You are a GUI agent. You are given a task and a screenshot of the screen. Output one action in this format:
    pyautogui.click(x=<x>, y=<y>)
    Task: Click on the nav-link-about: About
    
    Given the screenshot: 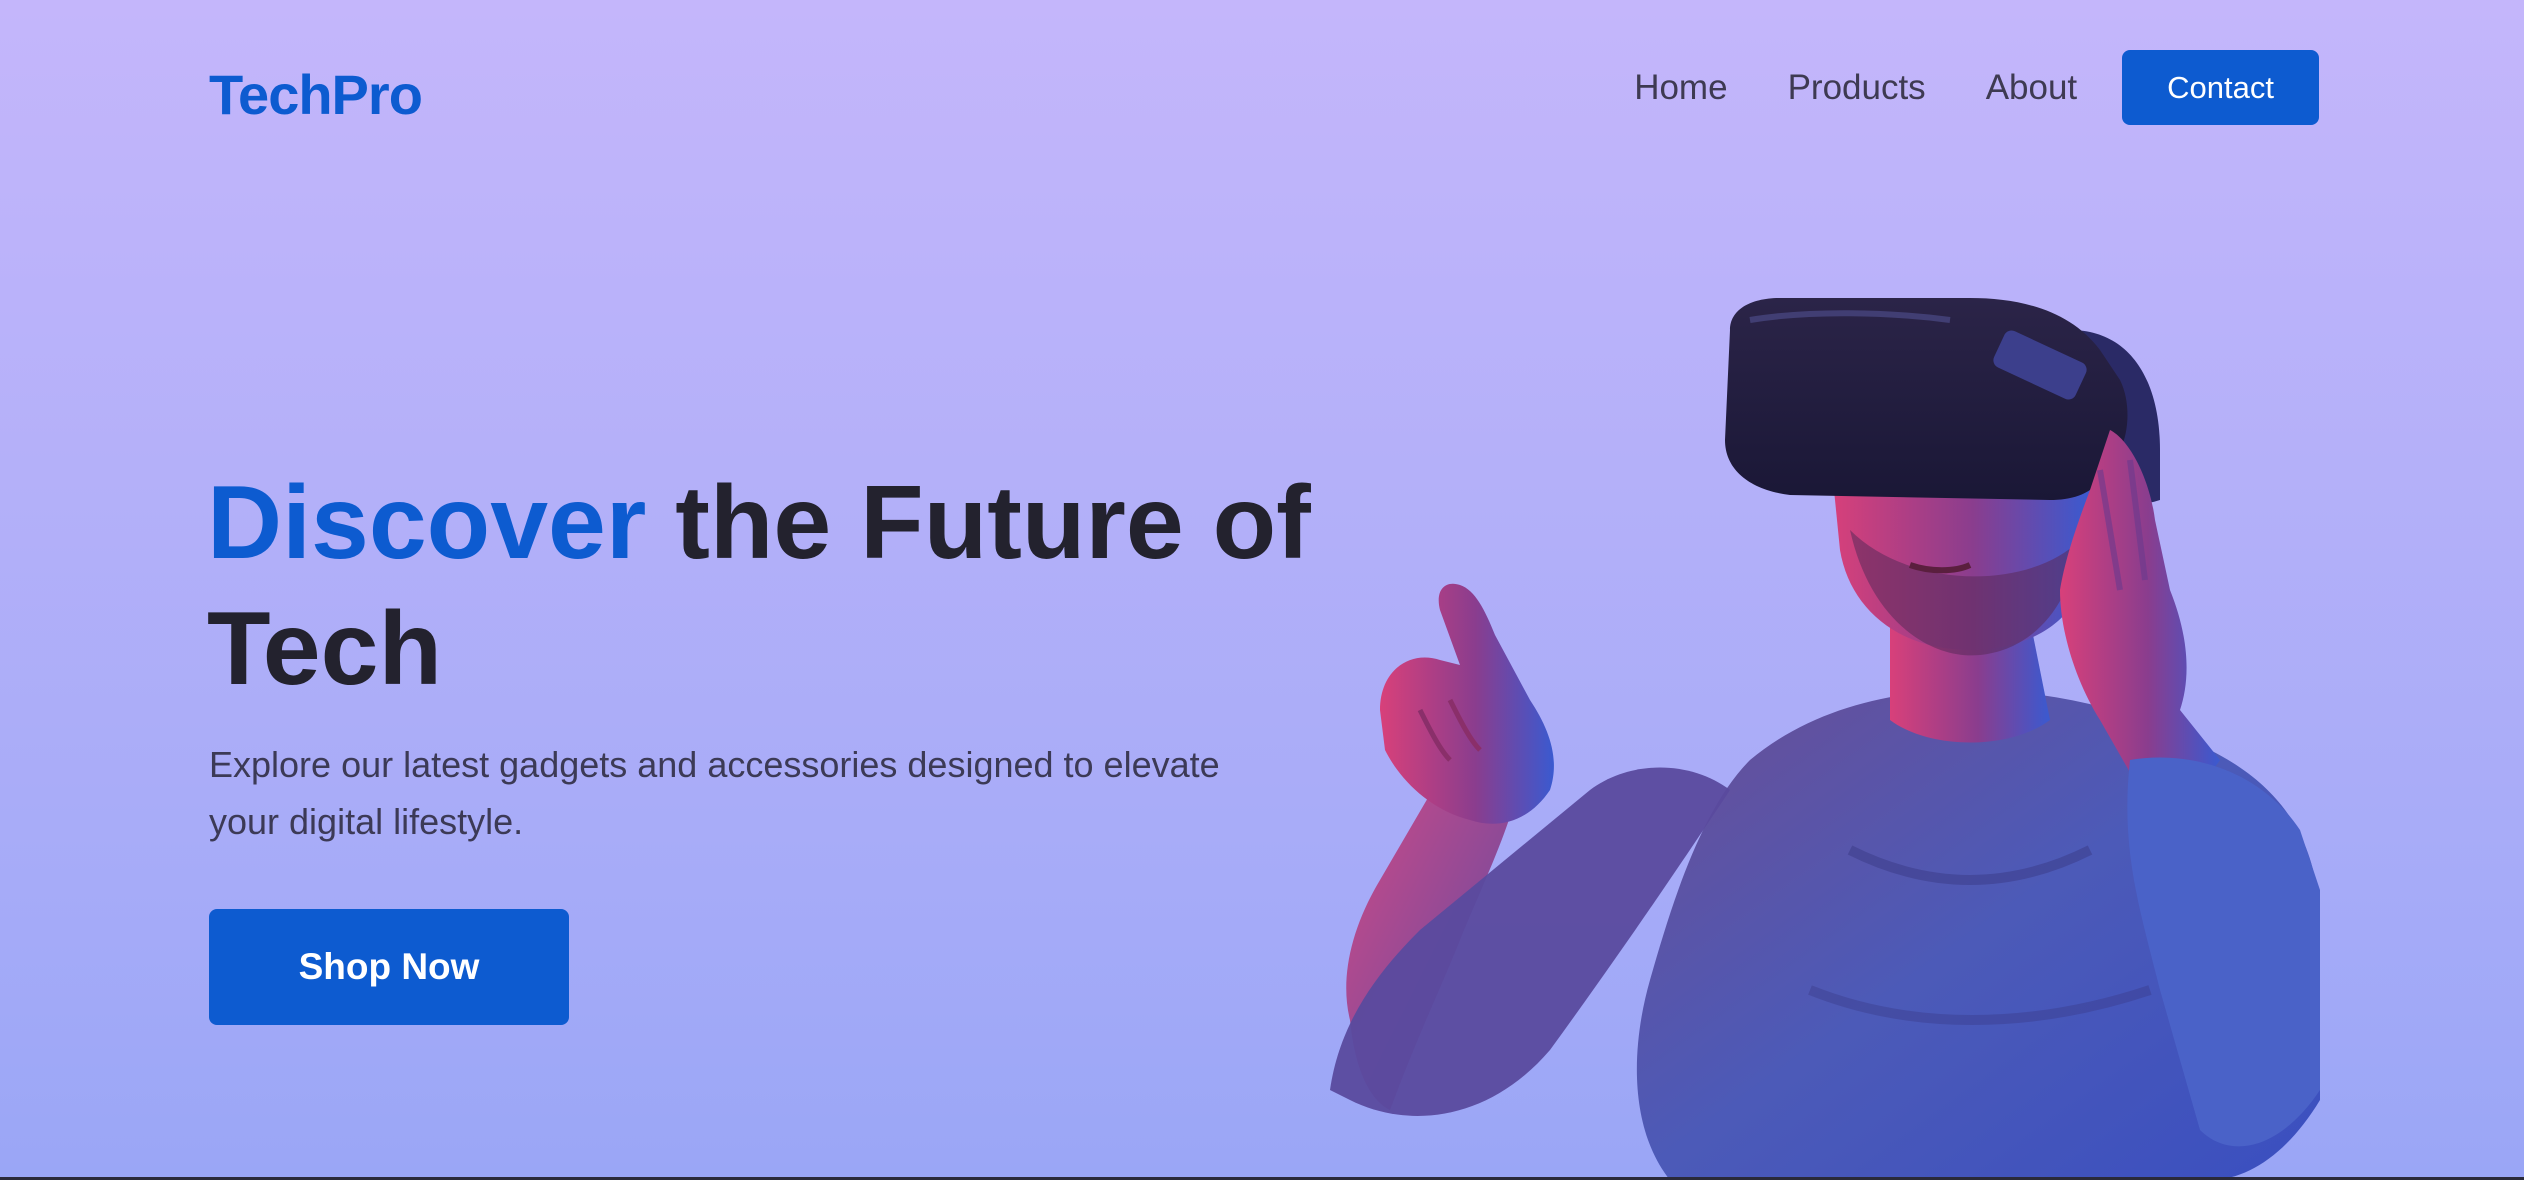 What is the action you would take?
    pyautogui.click(x=2031, y=88)
    